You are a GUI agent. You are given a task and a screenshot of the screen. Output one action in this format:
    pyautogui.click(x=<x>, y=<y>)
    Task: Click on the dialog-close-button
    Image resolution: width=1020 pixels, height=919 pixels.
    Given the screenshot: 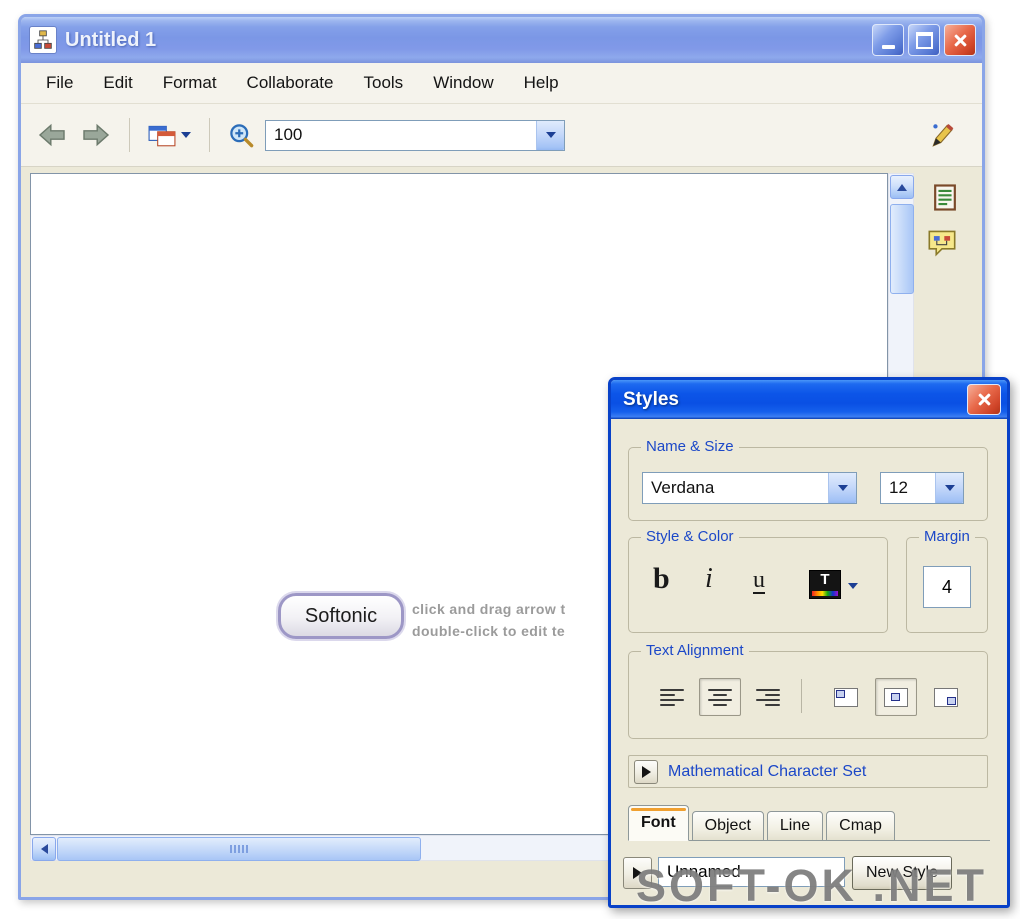 What is the action you would take?
    pyautogui.click(x=984, y=399)
    